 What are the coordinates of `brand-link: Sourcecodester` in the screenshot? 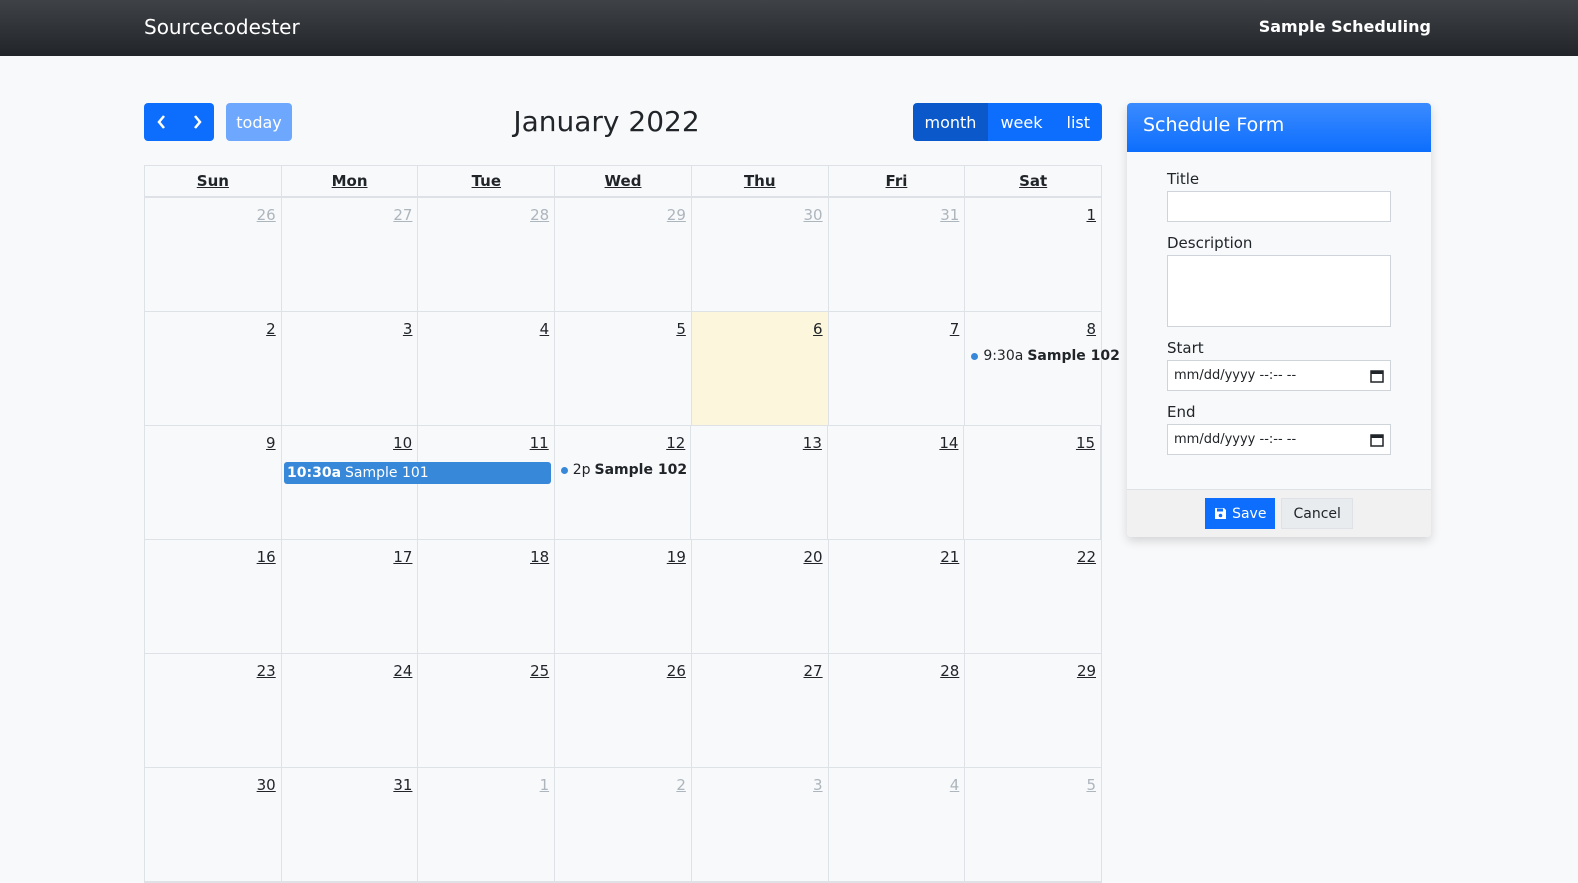 It's located at (222, 27).